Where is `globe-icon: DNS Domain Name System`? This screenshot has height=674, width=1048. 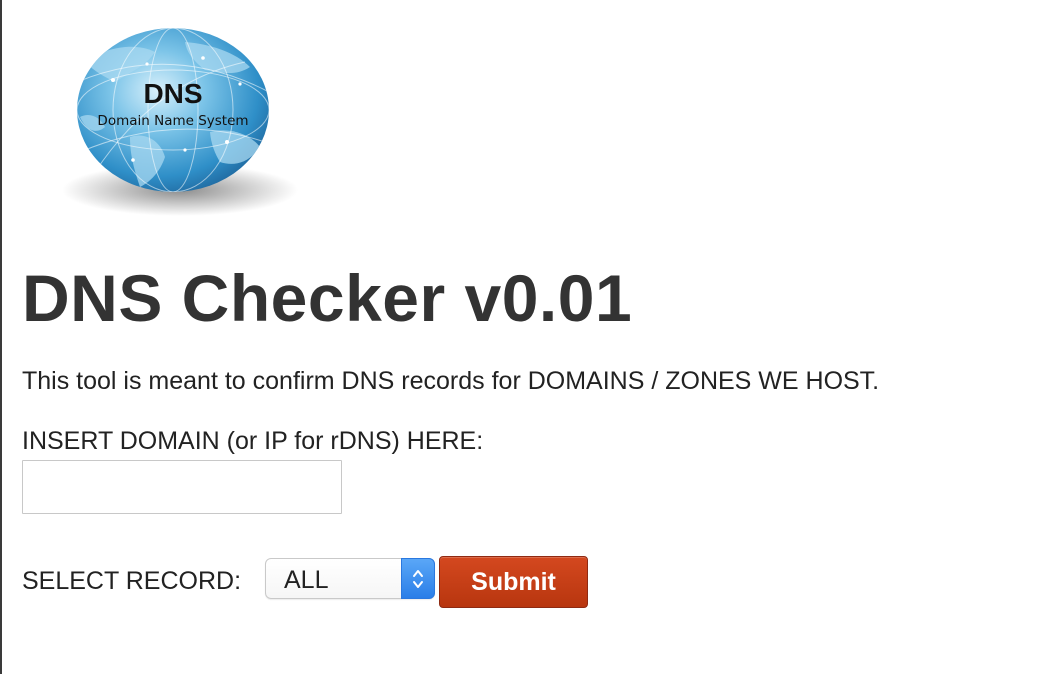
globe-icon: DNS Domain Name System is located at coordinates (180, 122).